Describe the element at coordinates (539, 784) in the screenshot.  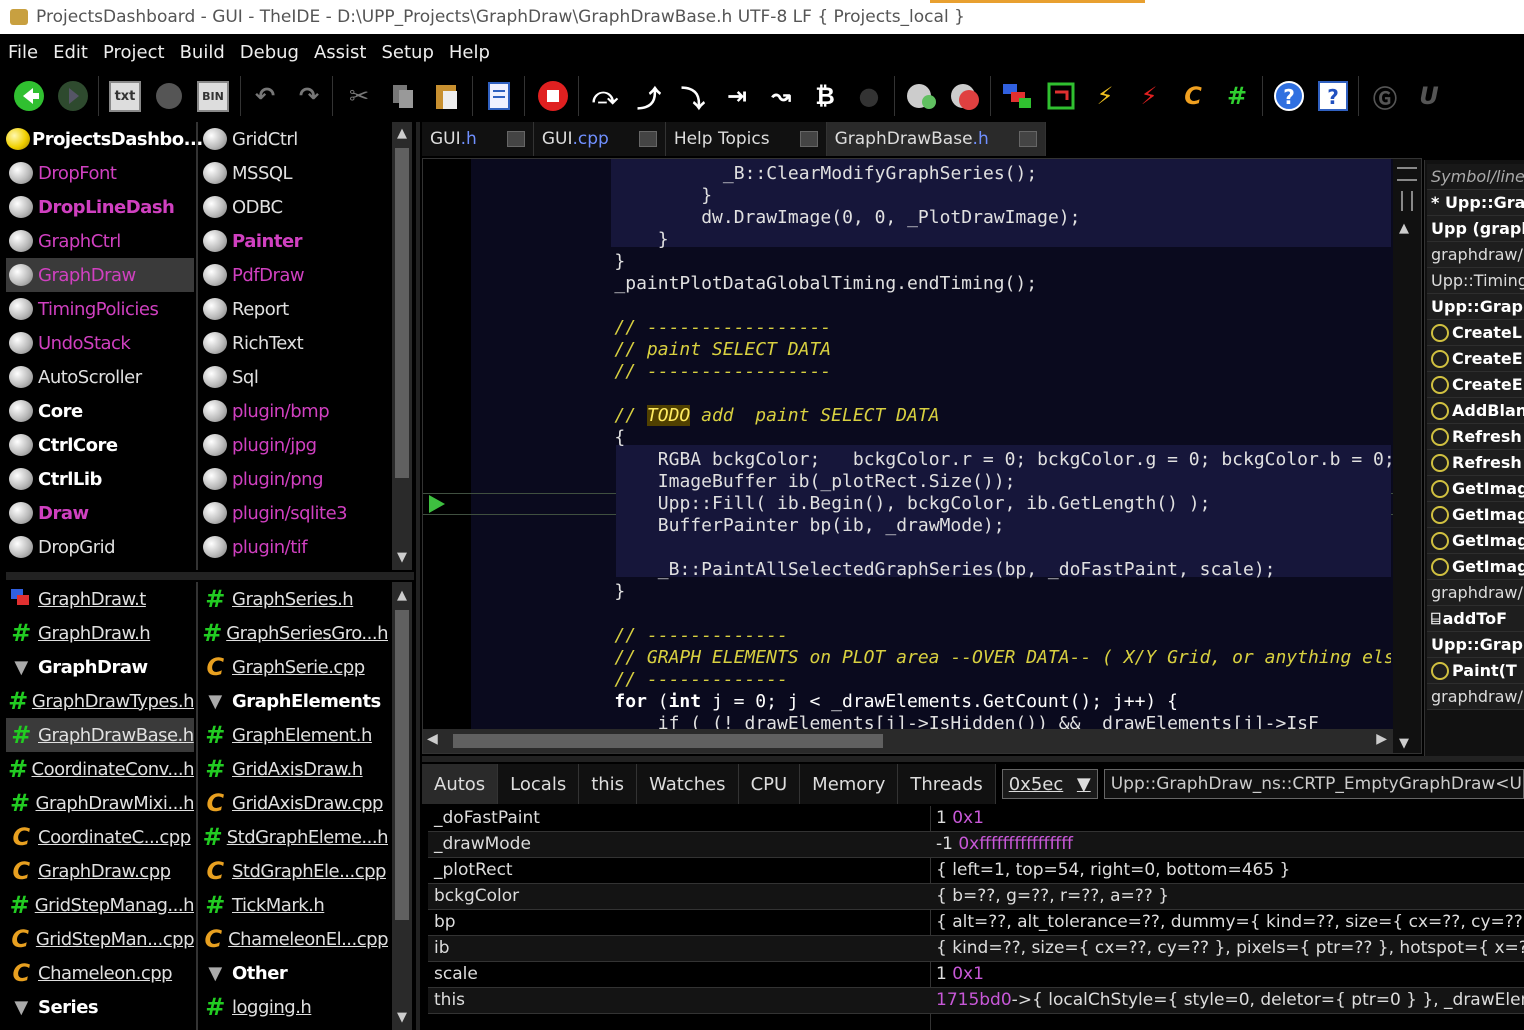
I see `tab-locals: Locals` at that location.